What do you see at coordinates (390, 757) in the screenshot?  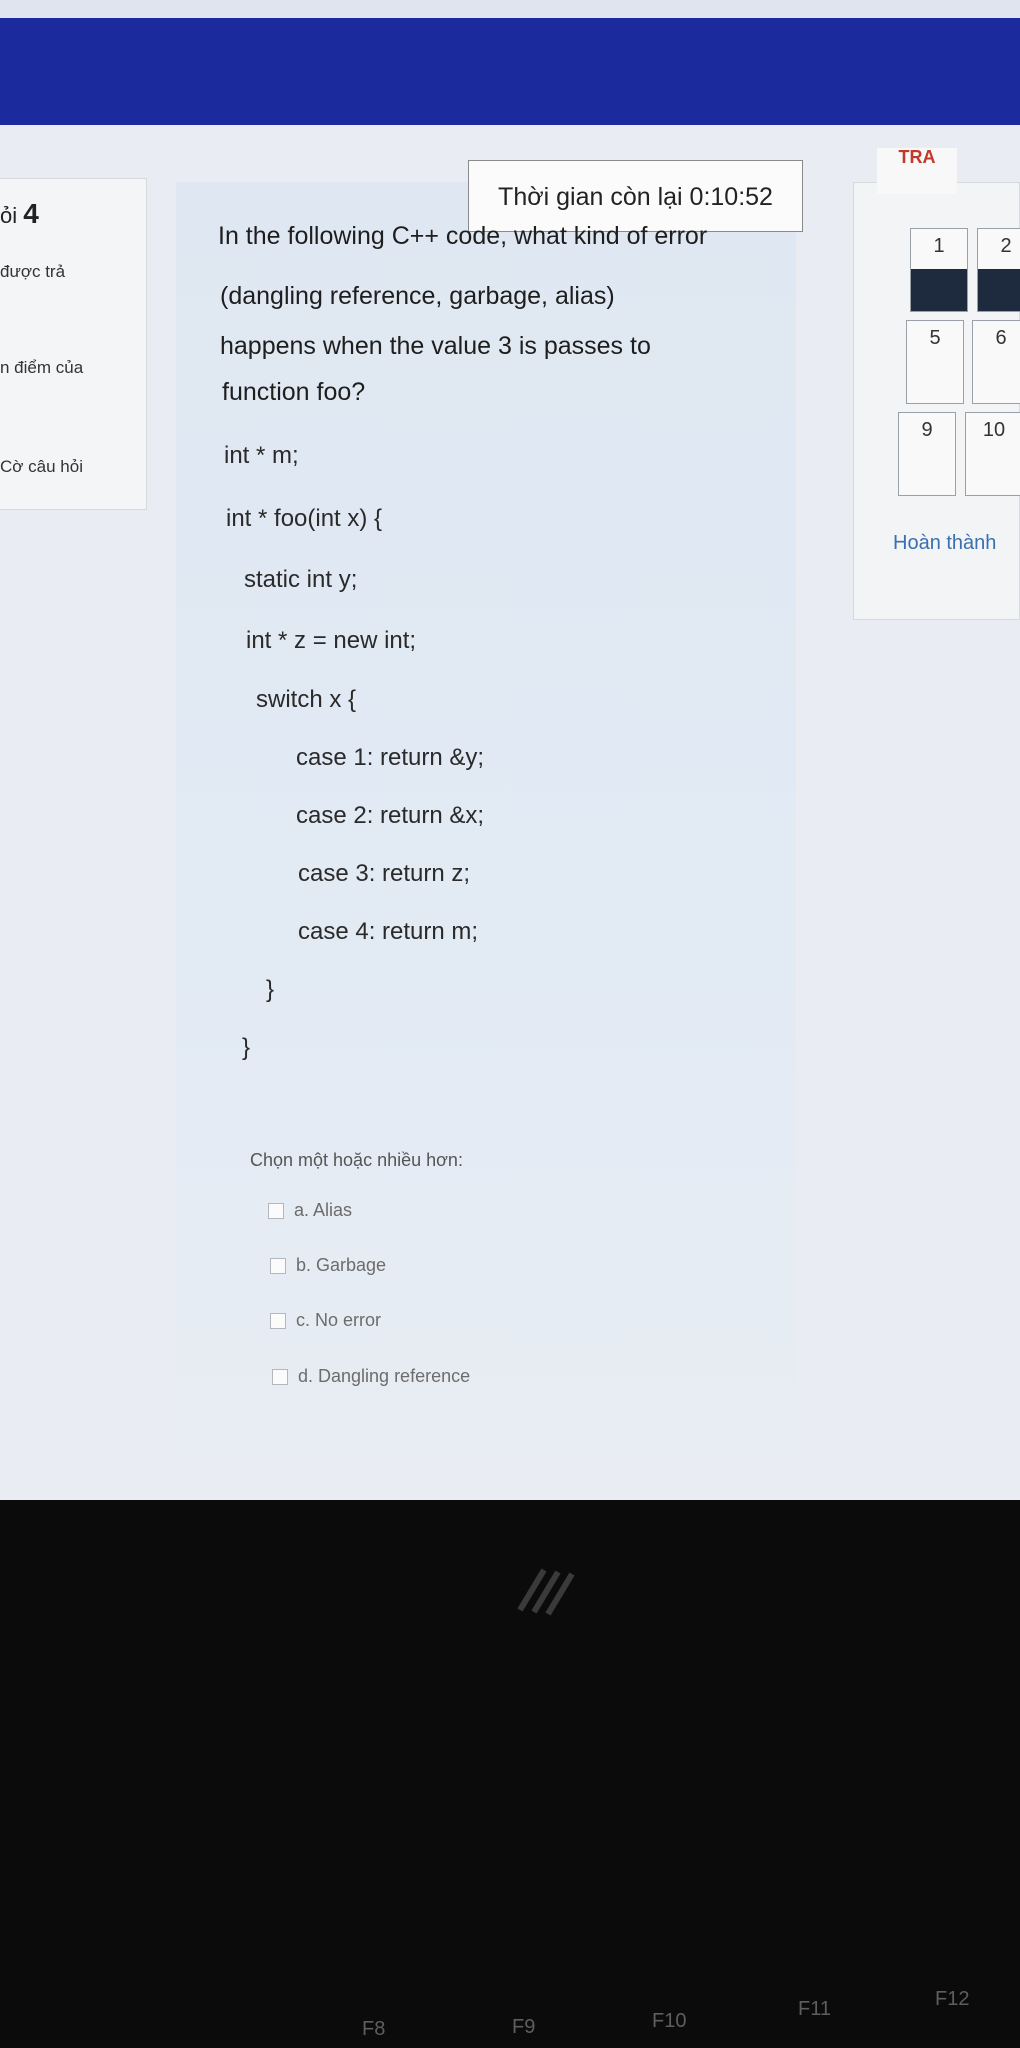 I see `code-line: case 1: return &y;` at bounding box center [390, 757].